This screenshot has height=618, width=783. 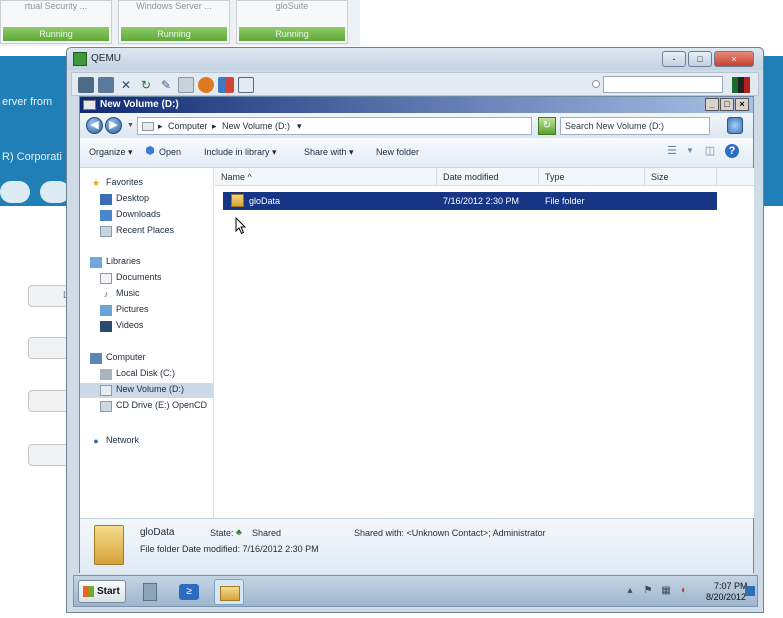 What do you see at coordinates (397, 152) in the screenshot?
I see `new-folder-button: New folder` at bounding box center [397, 152].